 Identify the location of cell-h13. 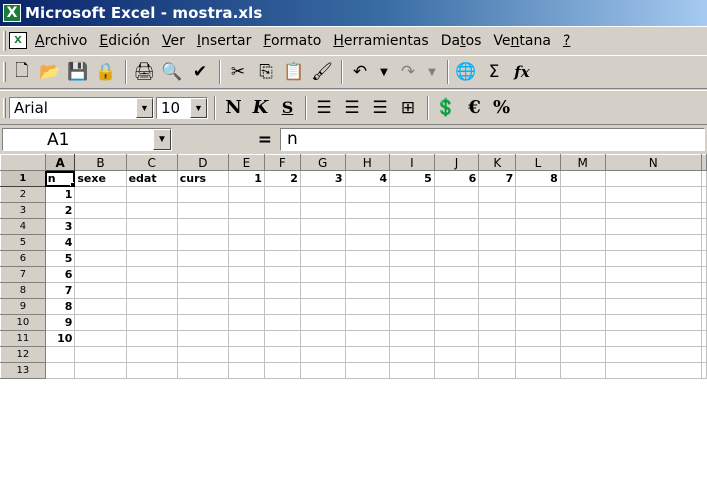
(368, 370).